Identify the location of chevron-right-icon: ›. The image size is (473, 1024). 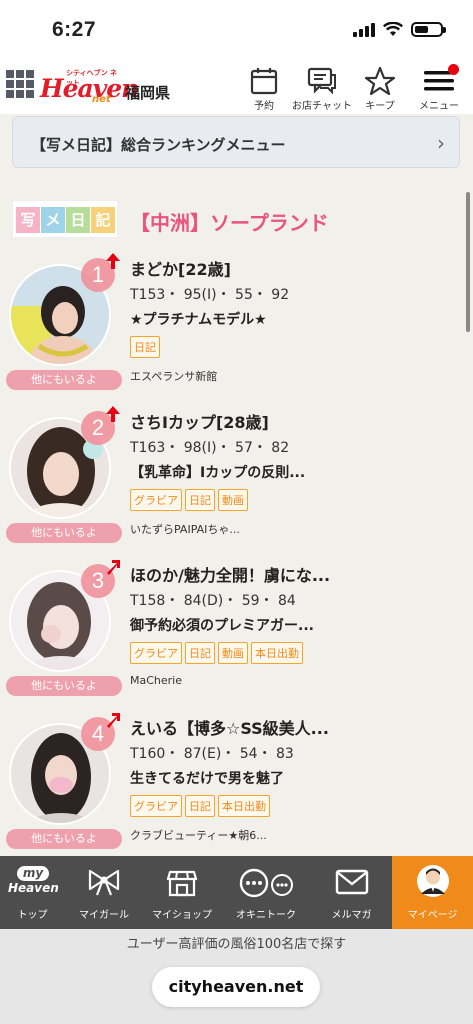
(441, 143).